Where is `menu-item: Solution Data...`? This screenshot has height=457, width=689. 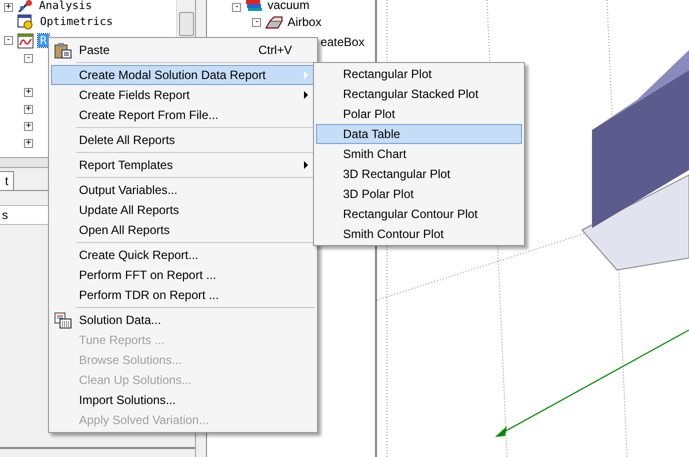
menu-item: Solution Data... is located at coordinates (183, 320).